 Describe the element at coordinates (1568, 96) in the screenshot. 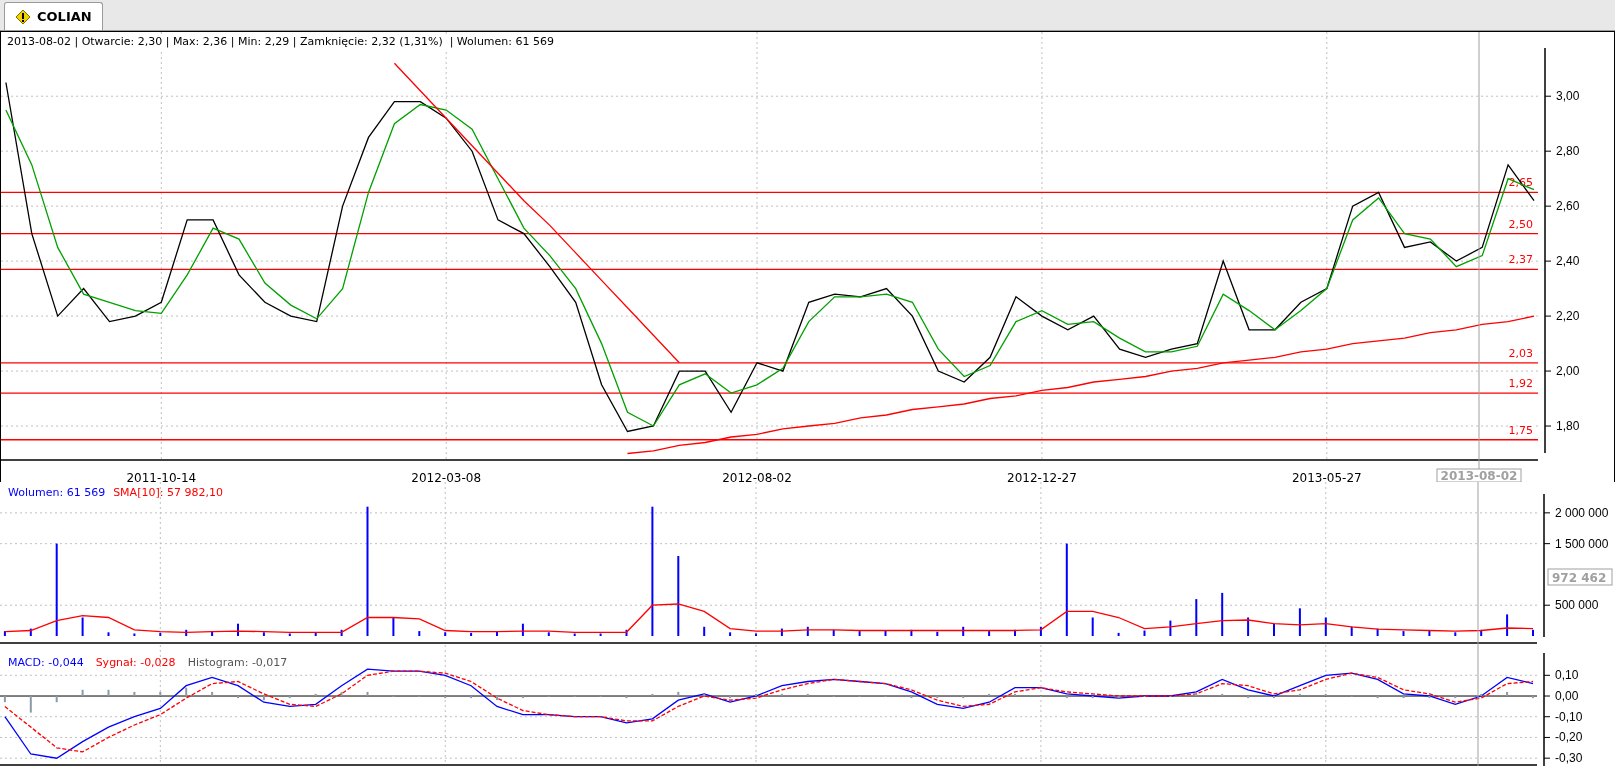

I see `axis-label: 3,00` at that location.